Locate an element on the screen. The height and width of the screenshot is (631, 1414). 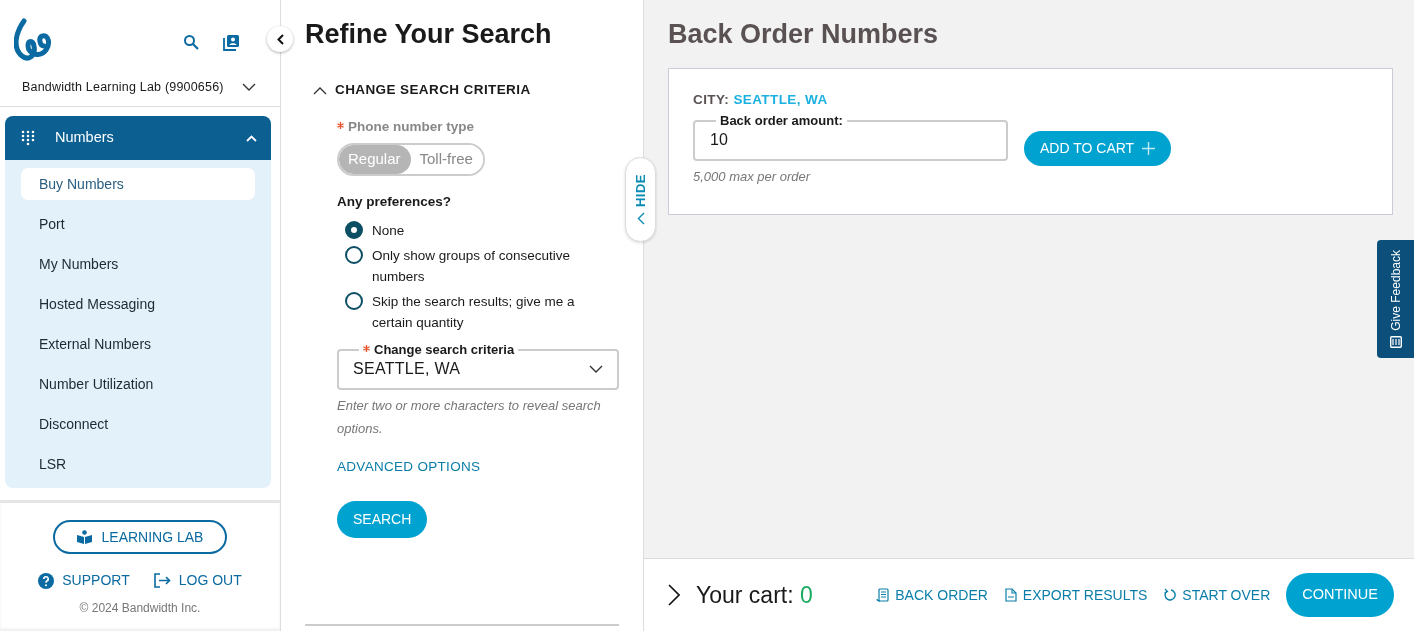
nav-group-label: Numbers is located at coordinates (84, 138).